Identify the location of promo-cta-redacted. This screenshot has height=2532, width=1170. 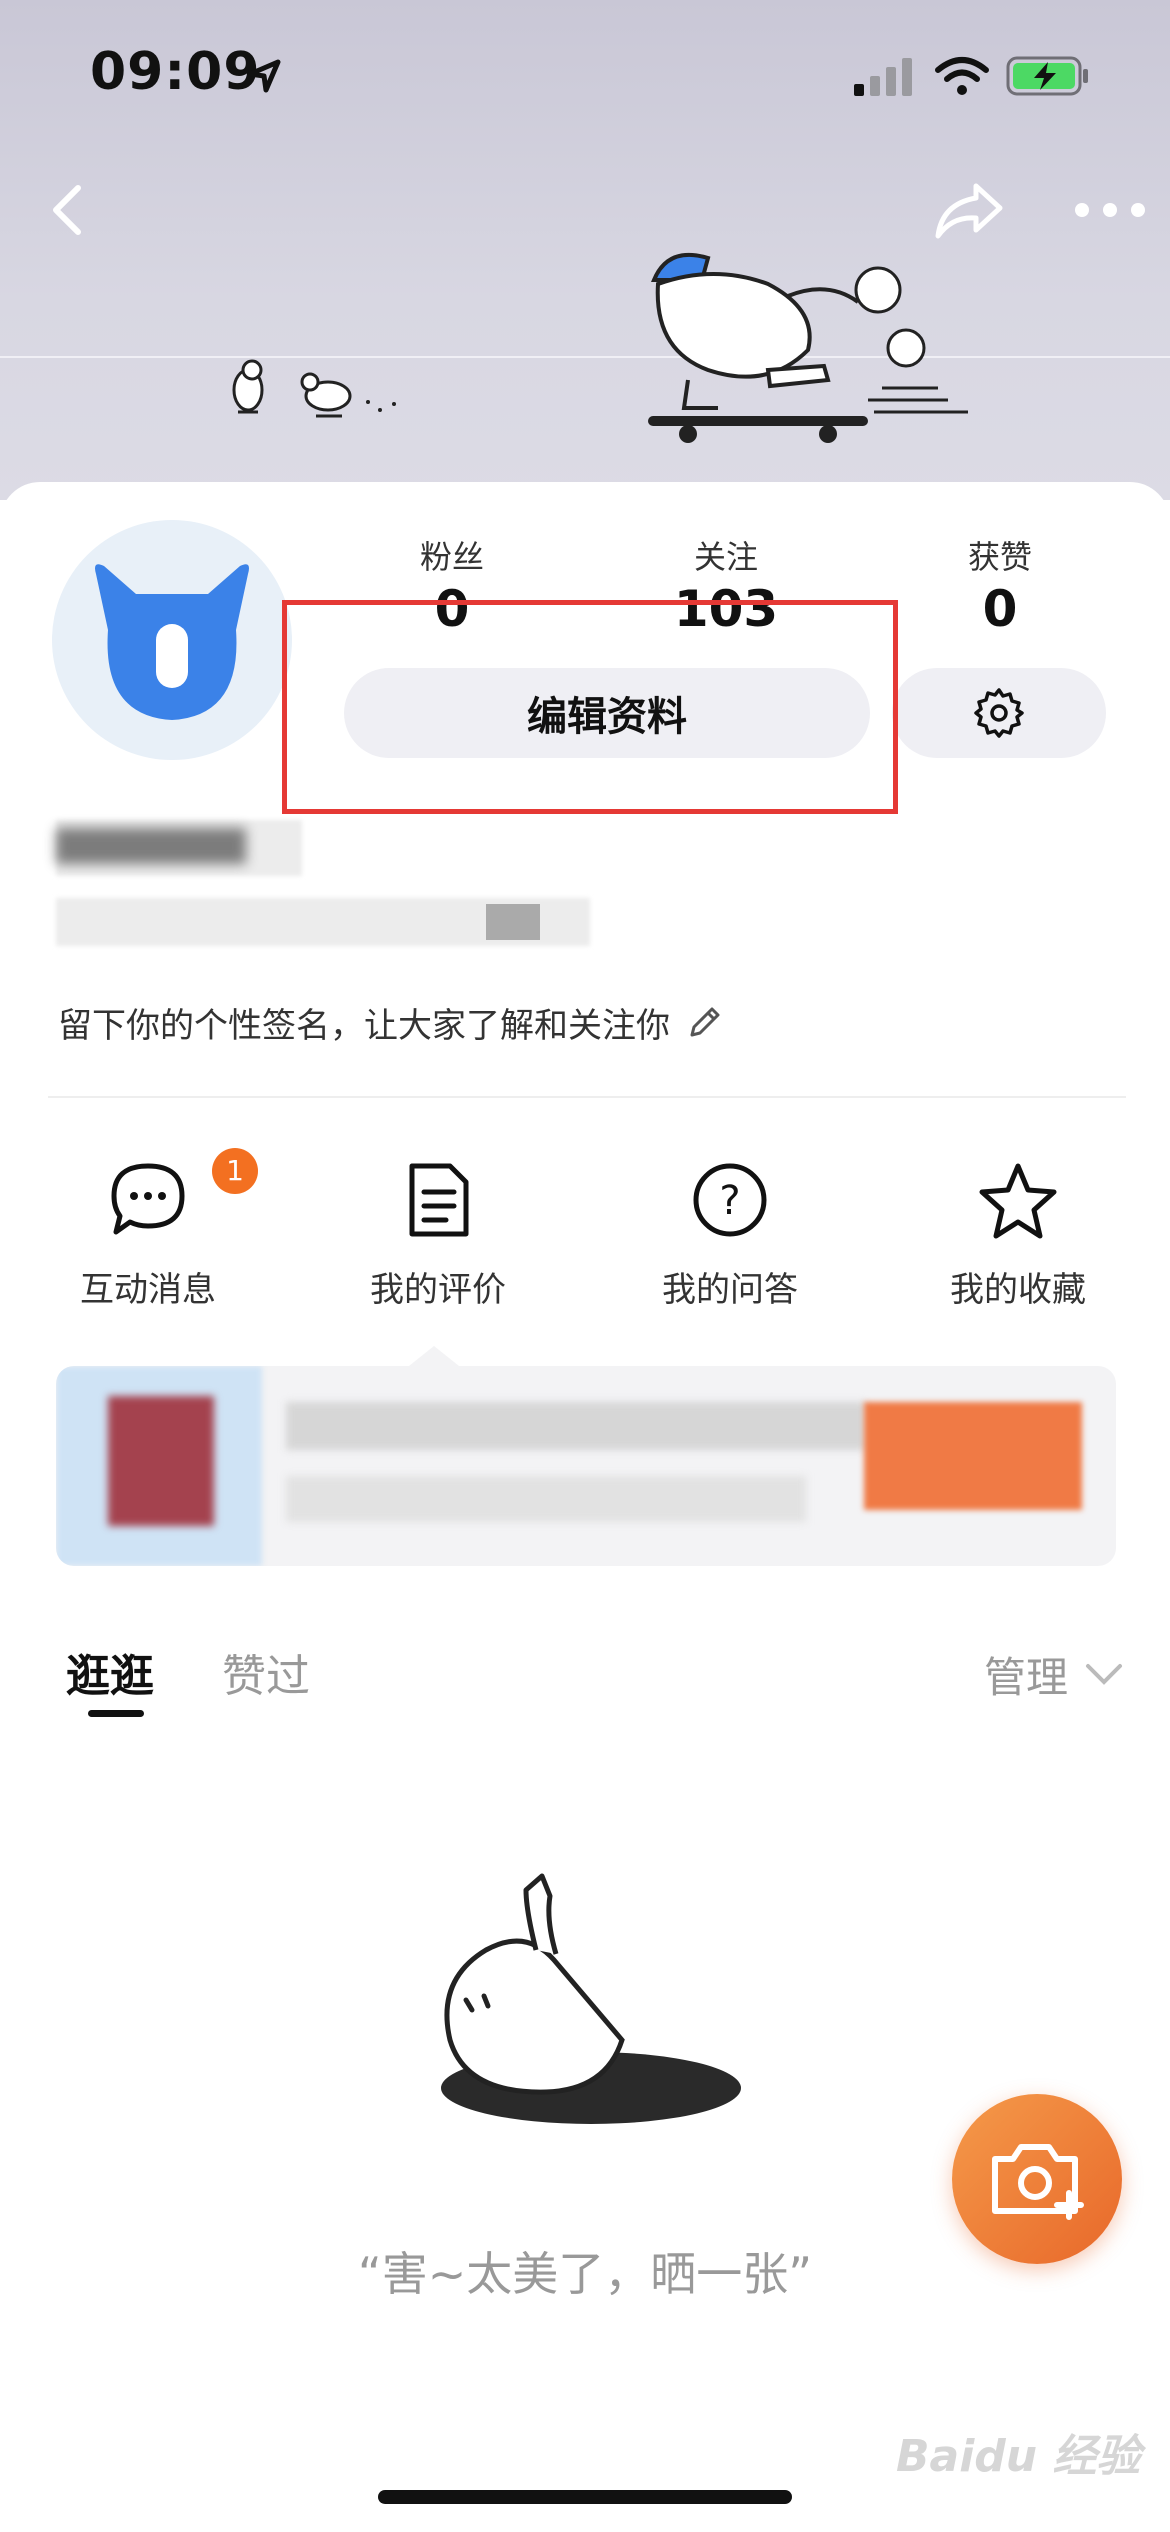
(973, 1456).